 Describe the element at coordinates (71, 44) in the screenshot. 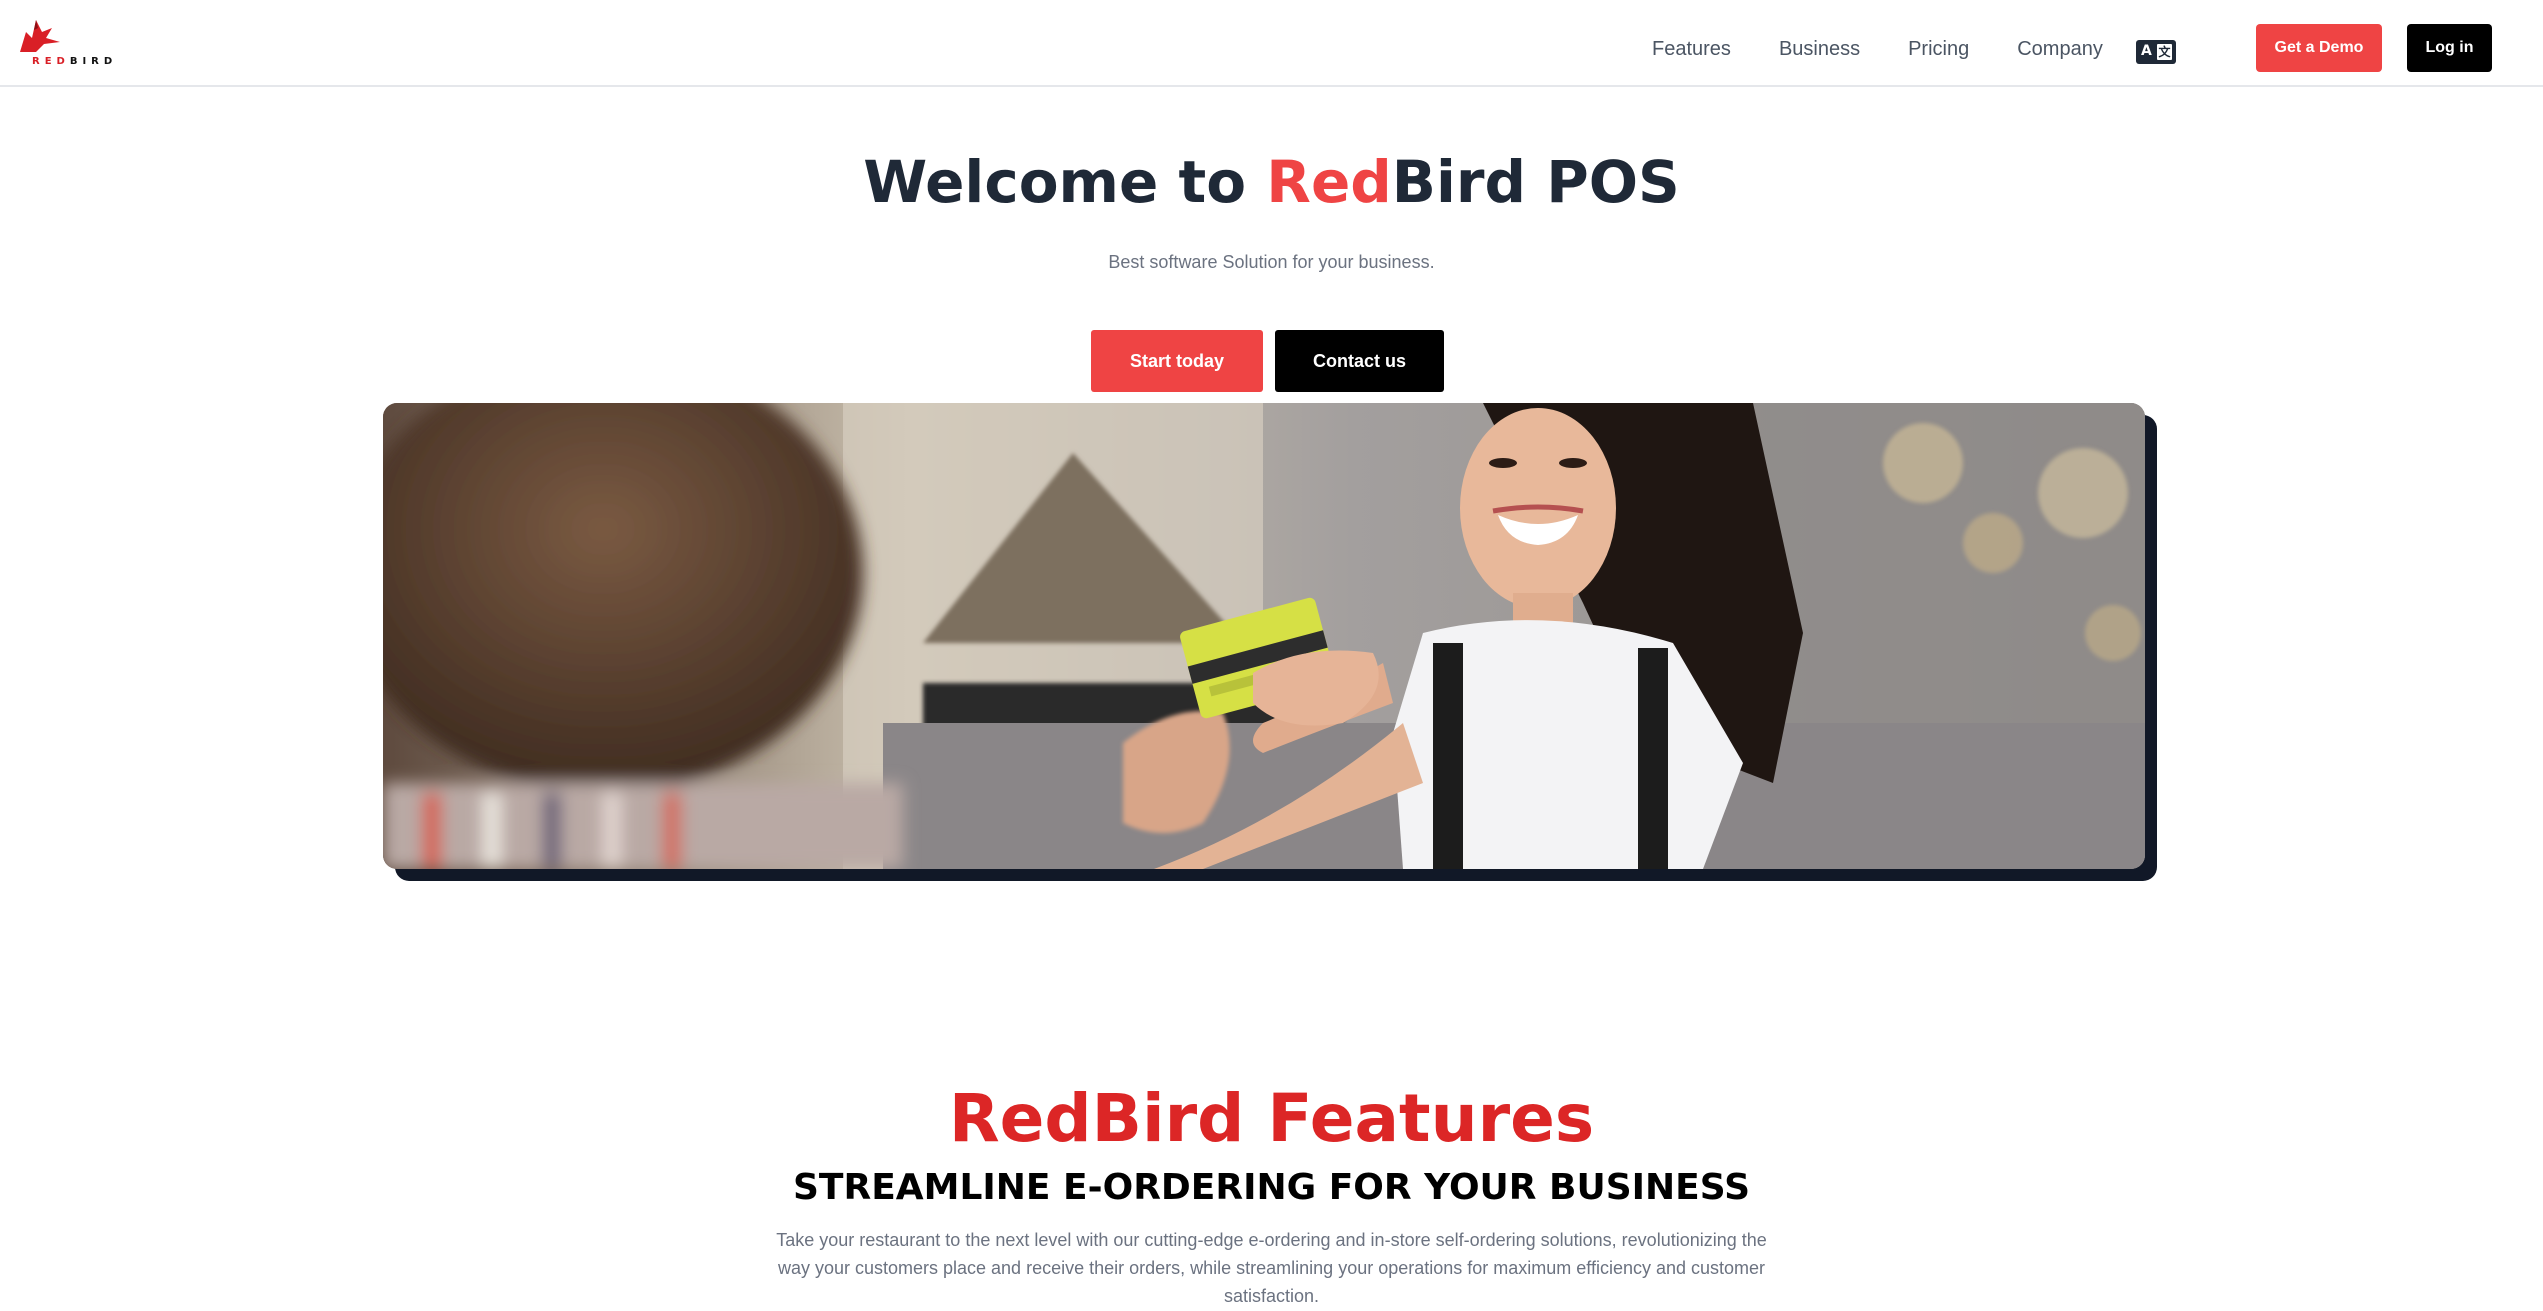

I see `redbird-logo: REDBIRD` at that location.